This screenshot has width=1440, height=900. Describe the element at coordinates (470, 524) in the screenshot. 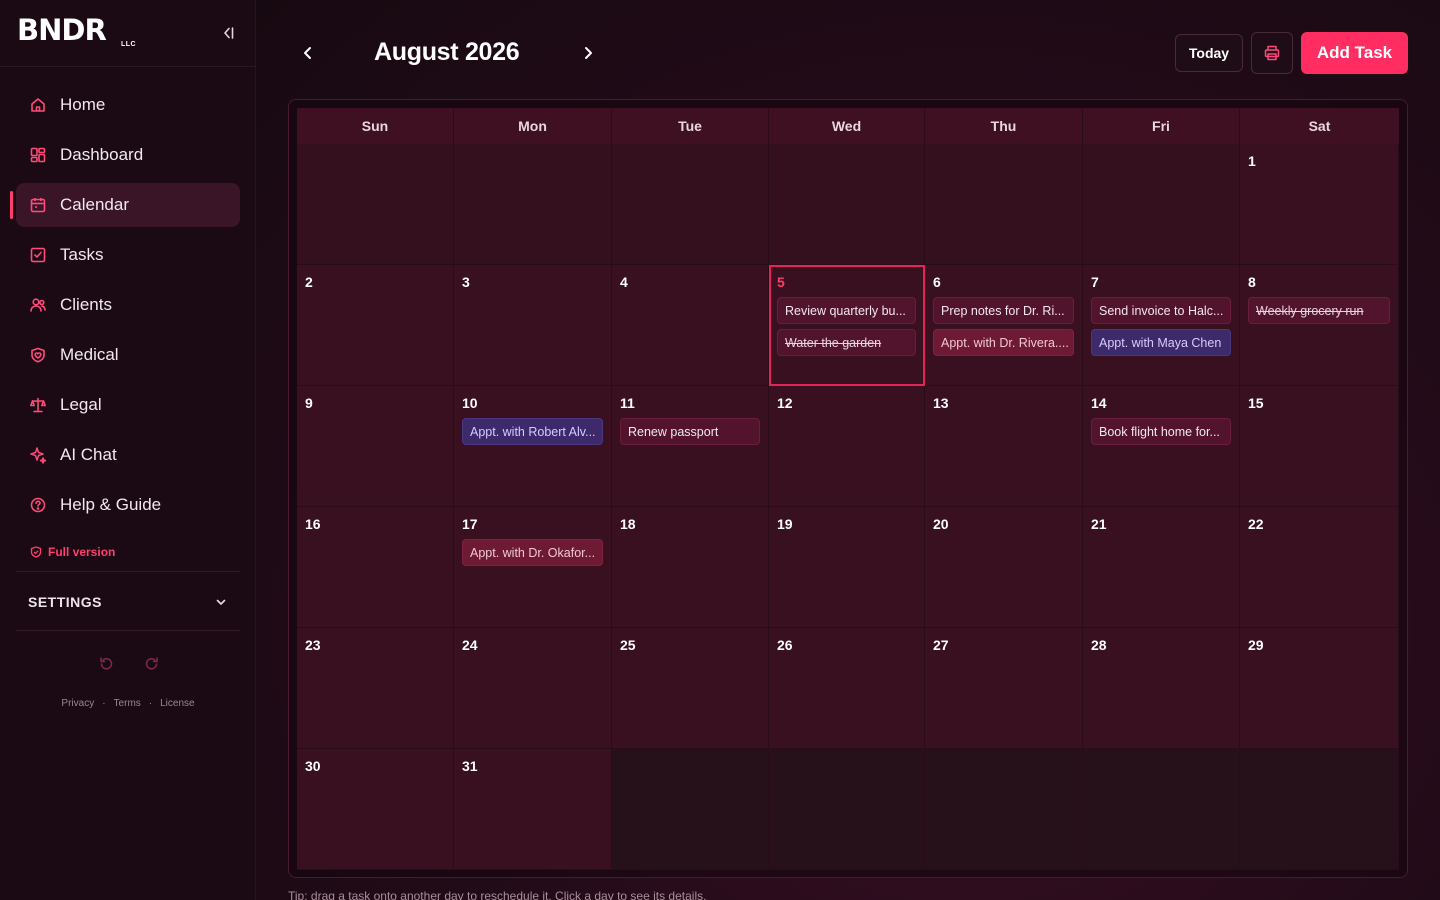

I see `day-number: 17` at that location.